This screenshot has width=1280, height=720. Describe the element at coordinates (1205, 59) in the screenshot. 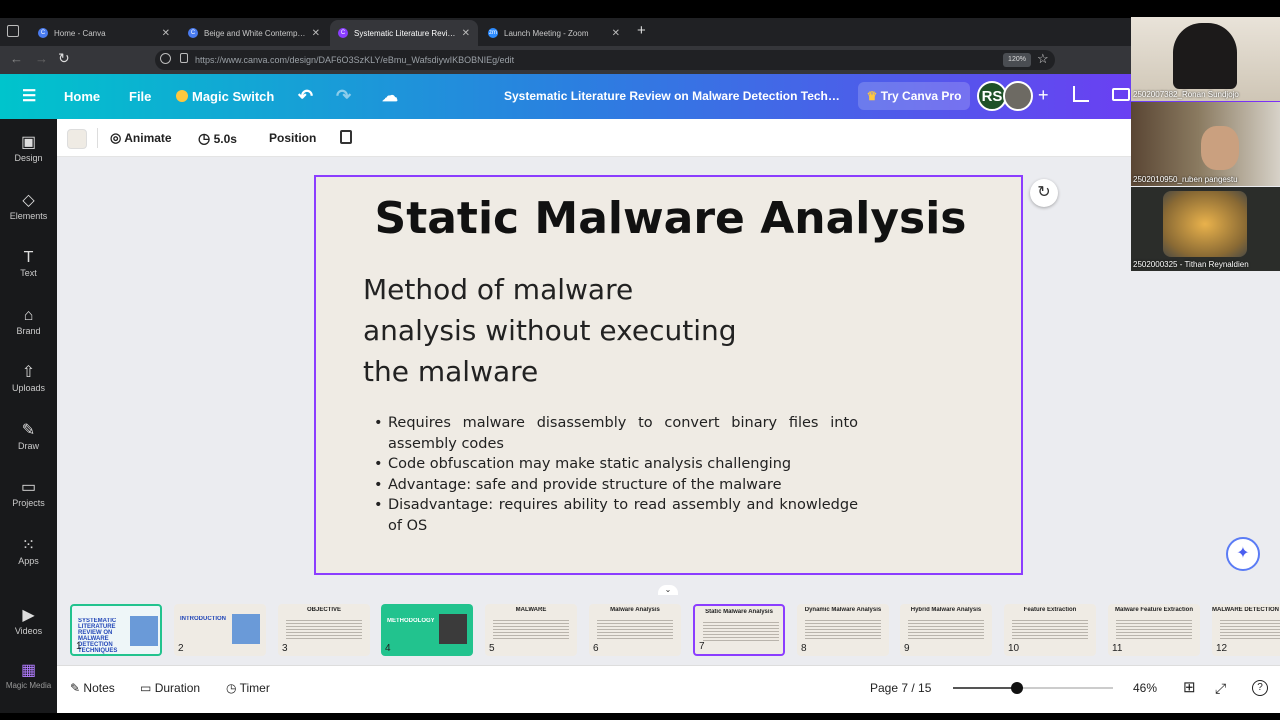

I see `zoom-video-tile: 2502007382_Ronan Sundjojo` at that location.